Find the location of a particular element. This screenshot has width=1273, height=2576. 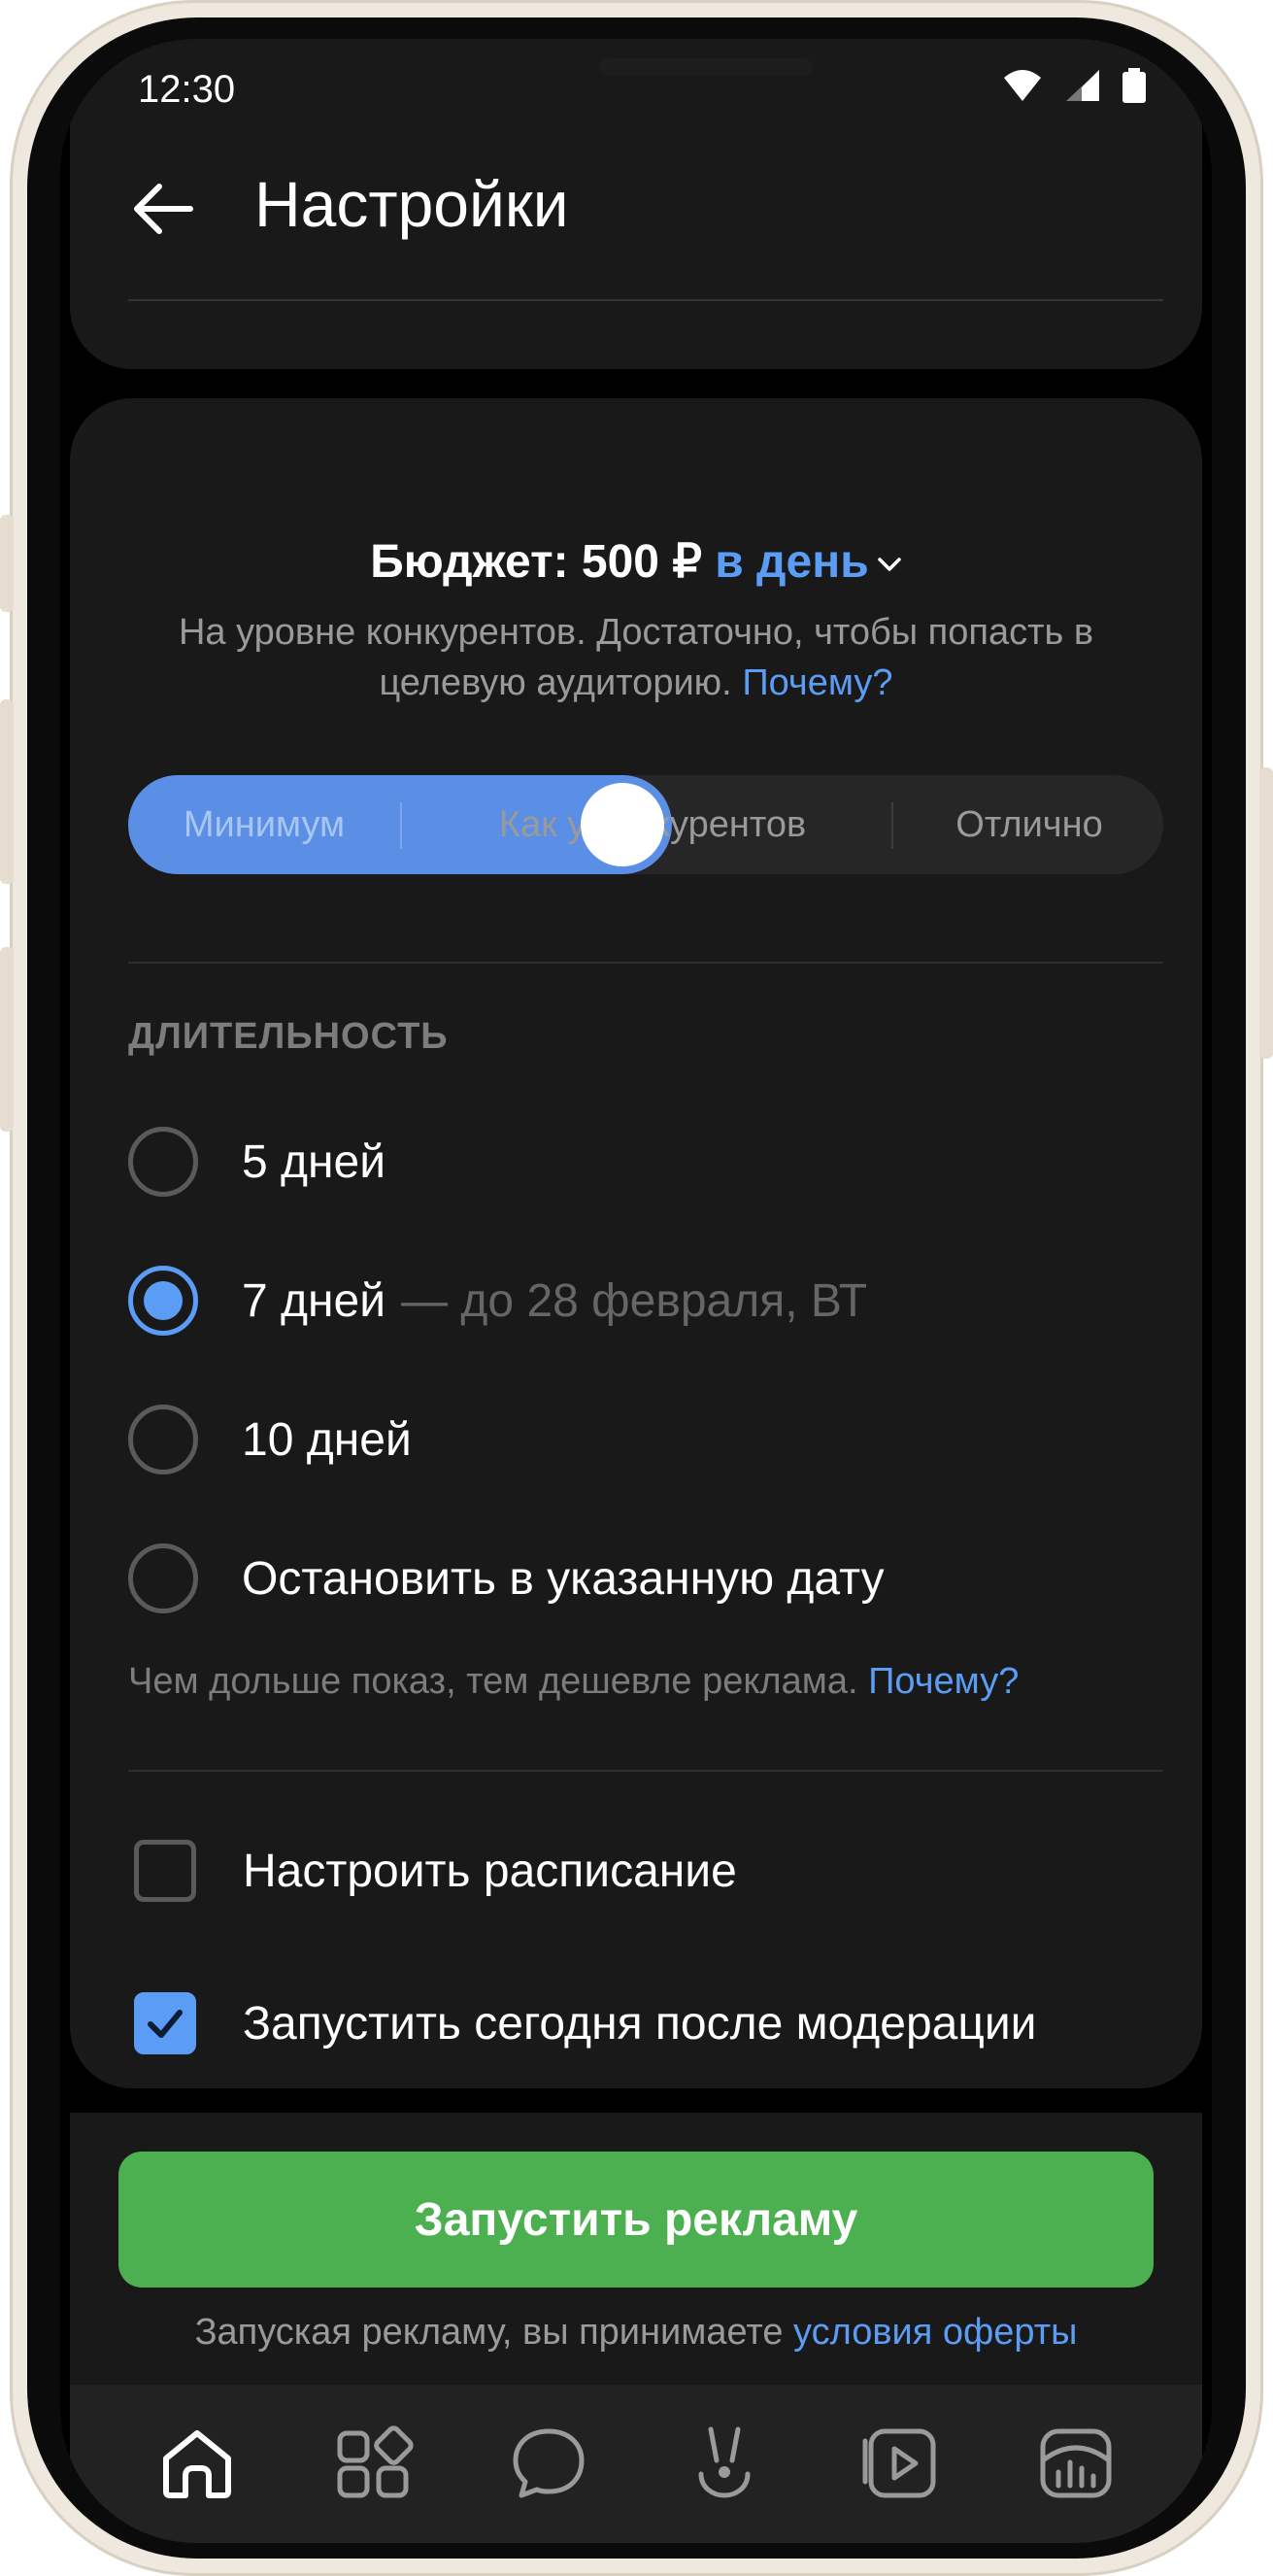

back-arrow-icon is located at coordinates (162, 209).